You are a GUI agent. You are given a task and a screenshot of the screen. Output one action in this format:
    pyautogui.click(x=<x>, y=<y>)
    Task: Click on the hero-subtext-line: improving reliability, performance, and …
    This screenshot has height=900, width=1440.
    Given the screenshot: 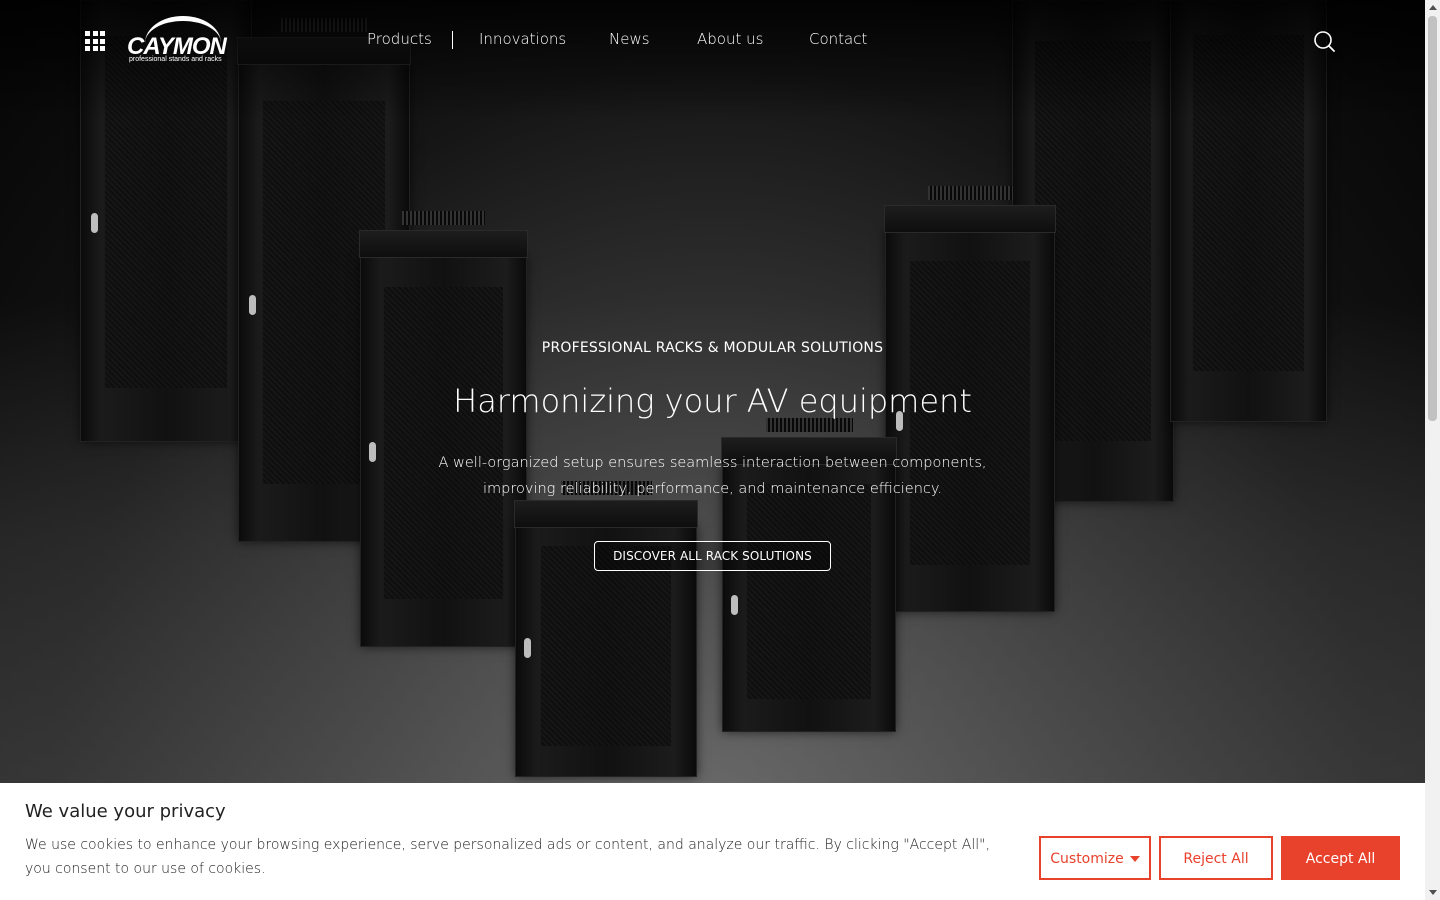 What is the action you would take?
    pyautogui.click(x=712, y=489)
    